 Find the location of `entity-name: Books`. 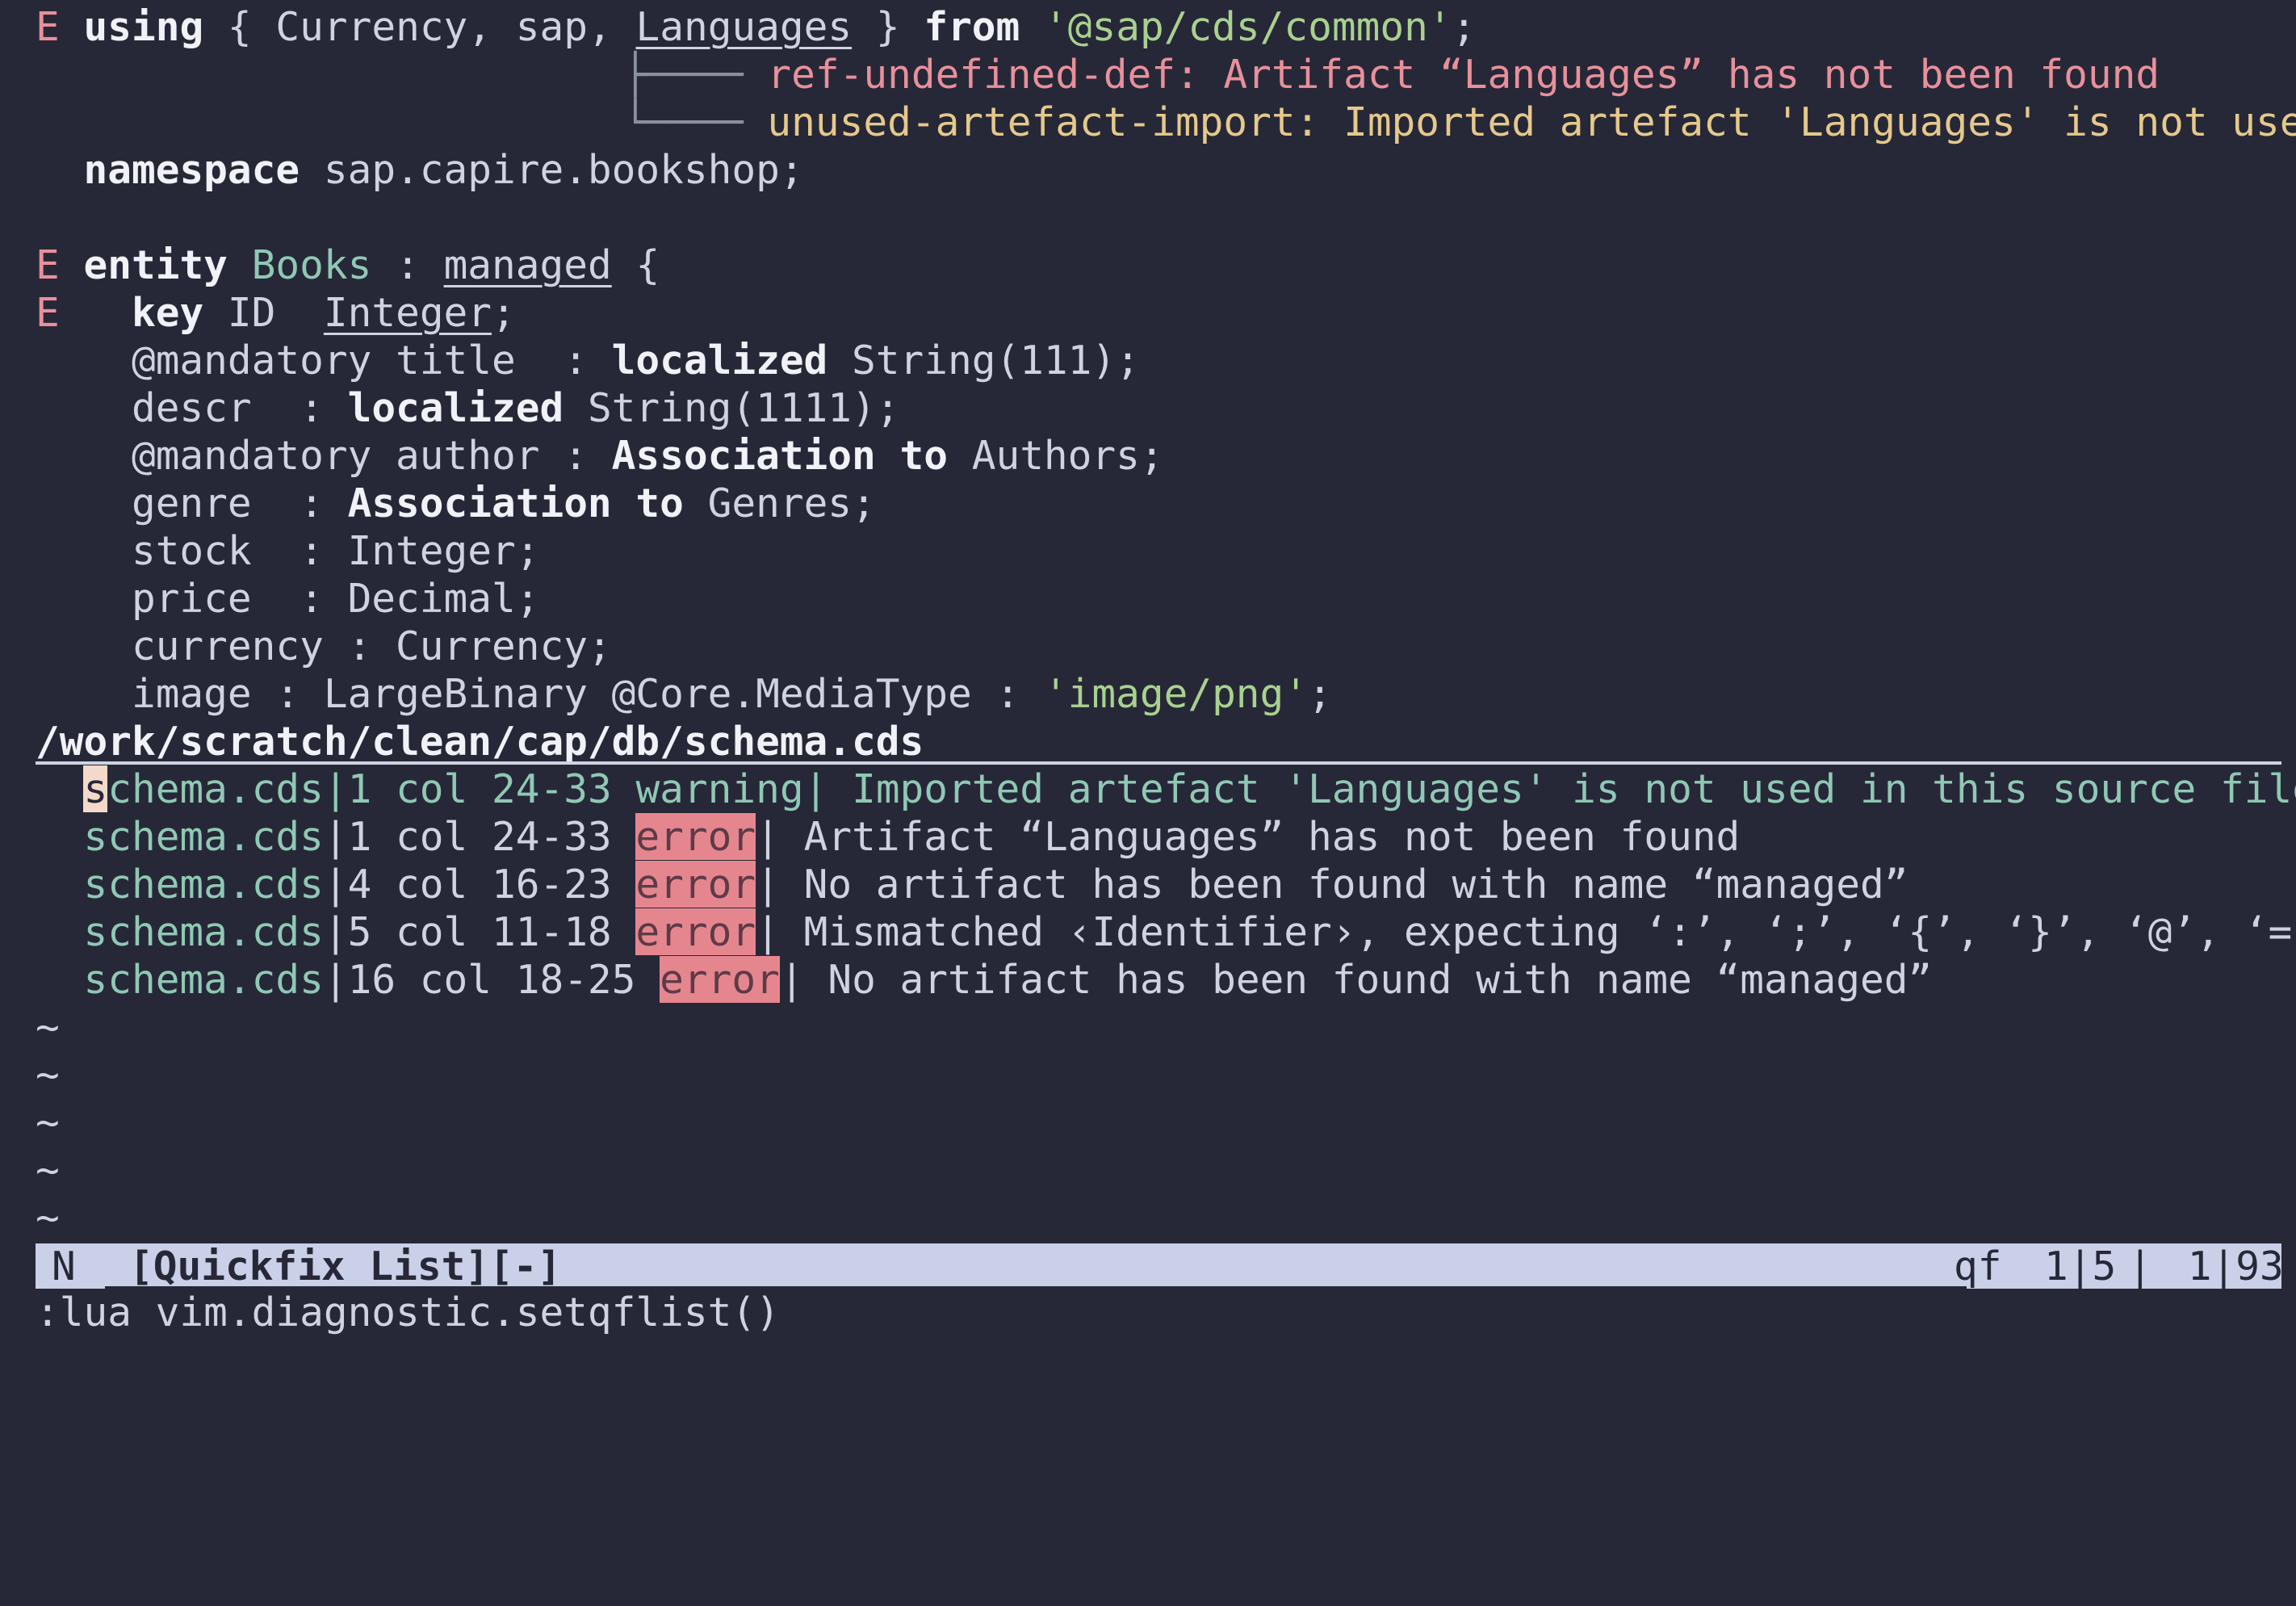

entity-name: Books is located at coordinates (299, 265).